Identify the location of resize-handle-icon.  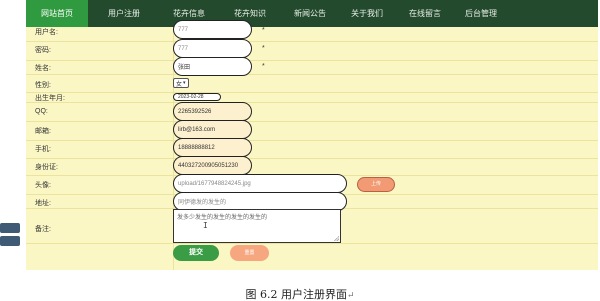
(336, 238).